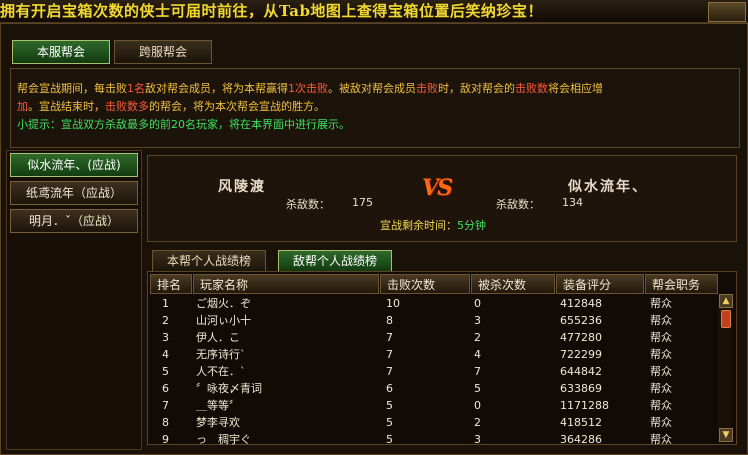 This screenshot has width=748, height=455. What do you see at coordinates (165, 337) in the screenshot?
I see `cell-rank: 3` at bounding box center [165, 337].